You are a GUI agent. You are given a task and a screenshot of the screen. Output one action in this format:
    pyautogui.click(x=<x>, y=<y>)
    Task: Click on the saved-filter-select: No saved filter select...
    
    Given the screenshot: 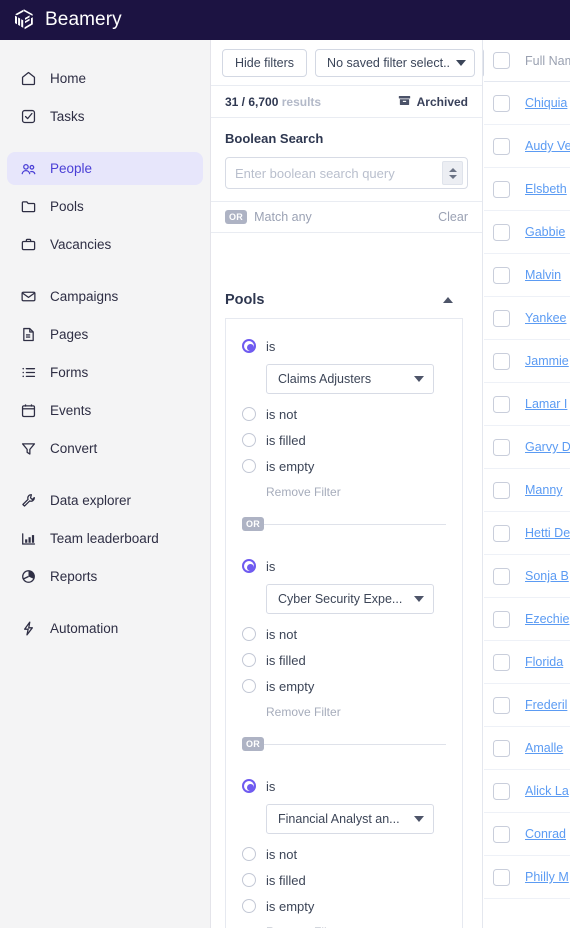 What is the action you would take?
    pyautogui.click(x=395, y=62)
    